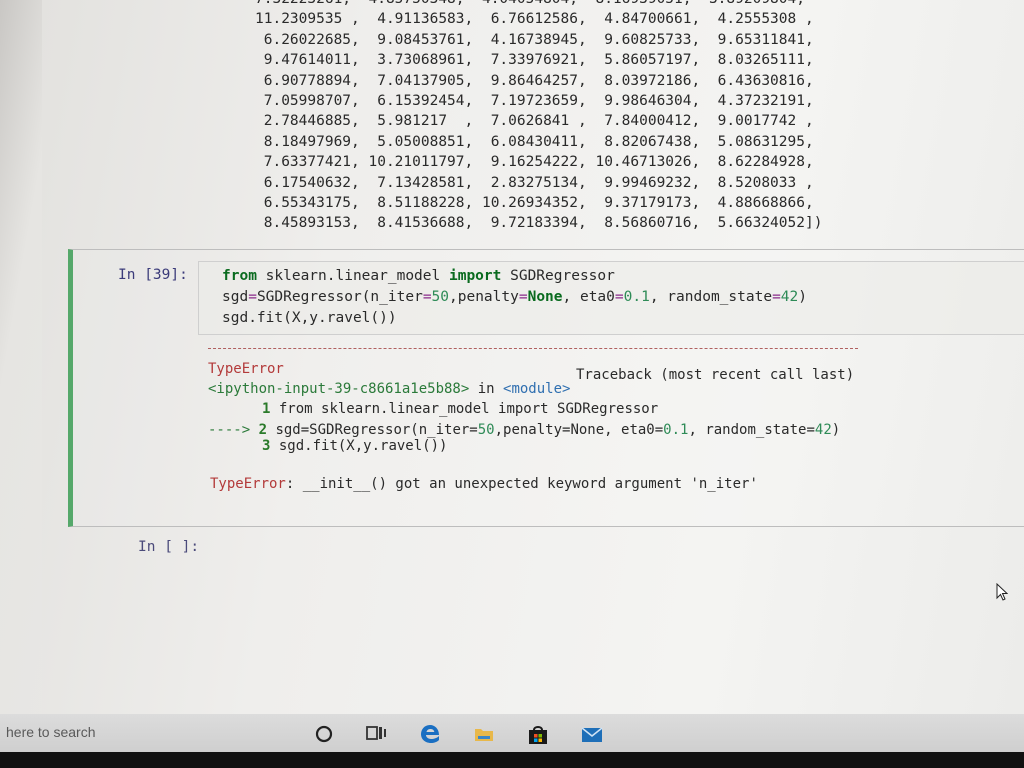  Describe the element at coordinates (611, 547) in the screenshot. I see `empty-code-cell` at that location.